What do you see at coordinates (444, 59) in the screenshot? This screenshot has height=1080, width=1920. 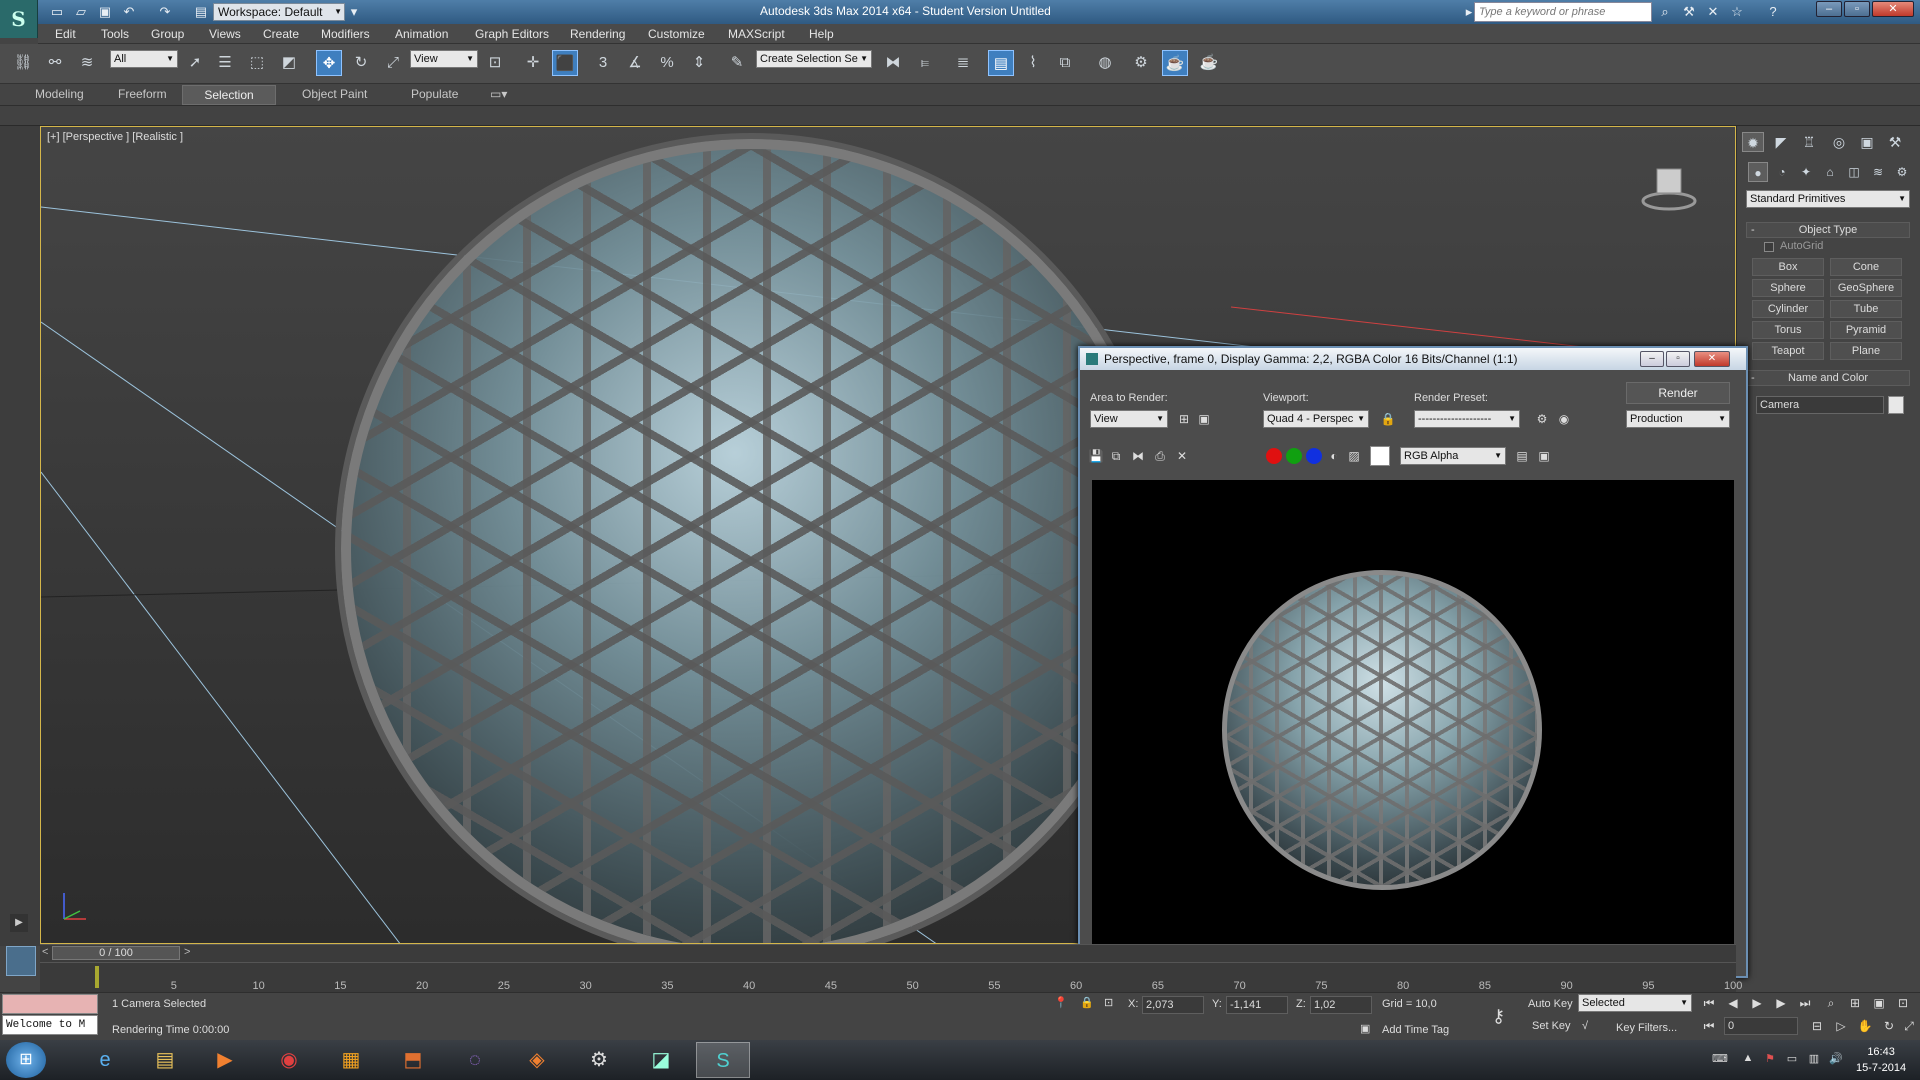 I see `reference-coordinate-dropdown: View ▼` at bounding box center [444, 59].